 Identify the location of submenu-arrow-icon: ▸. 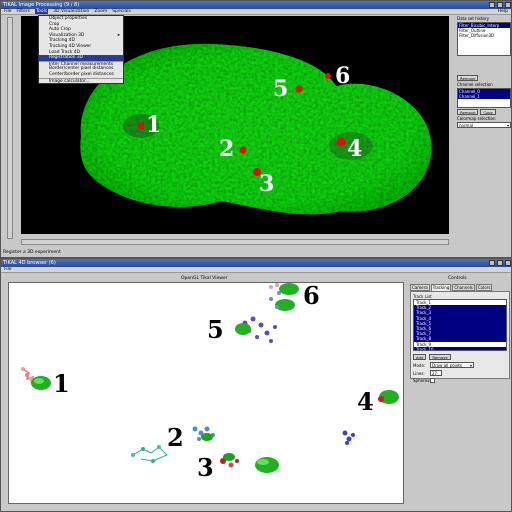
(118, 35).